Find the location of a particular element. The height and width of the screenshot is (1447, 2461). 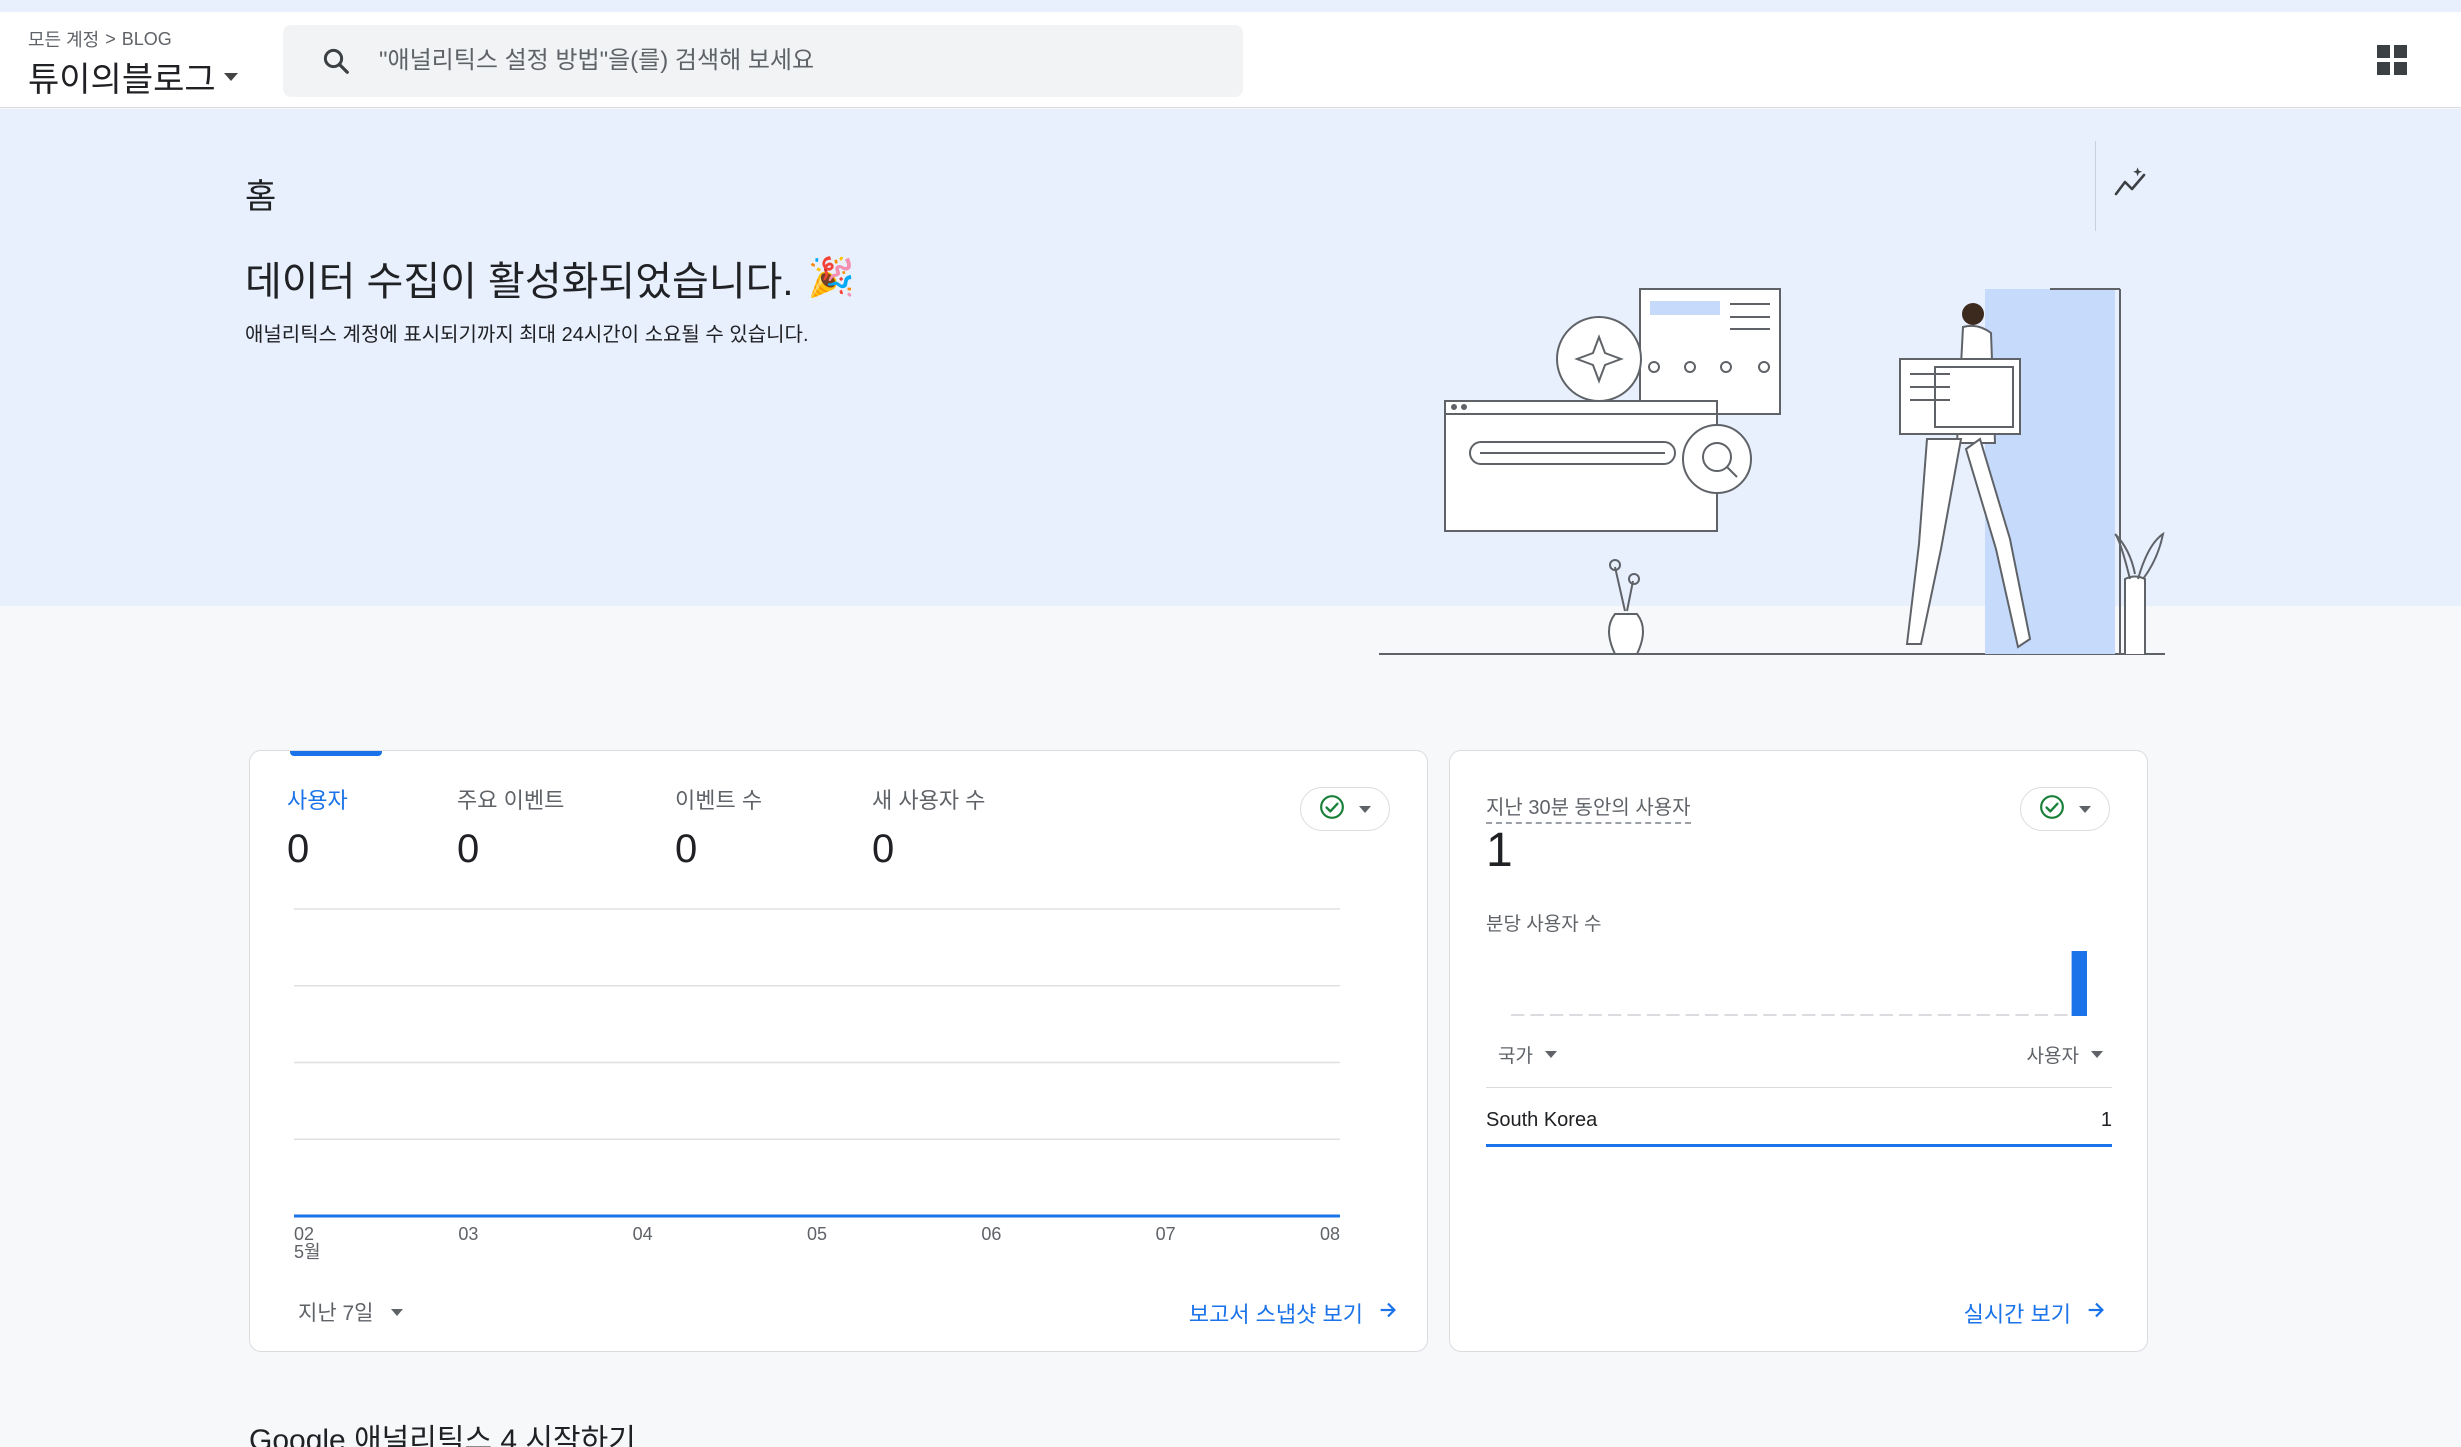

insights-sparkle-icon is located at coordinates (2131, 186).